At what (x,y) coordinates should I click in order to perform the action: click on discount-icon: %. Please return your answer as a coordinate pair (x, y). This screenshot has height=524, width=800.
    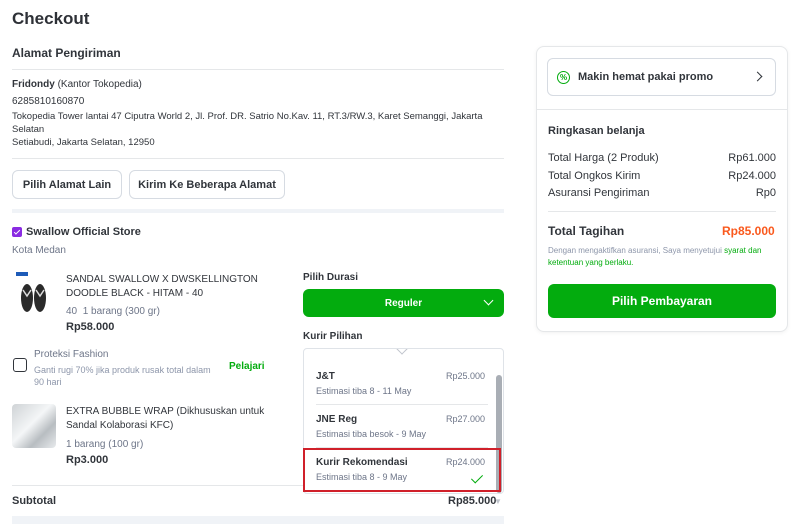
    Looking at the image, I should click on (563, 77).